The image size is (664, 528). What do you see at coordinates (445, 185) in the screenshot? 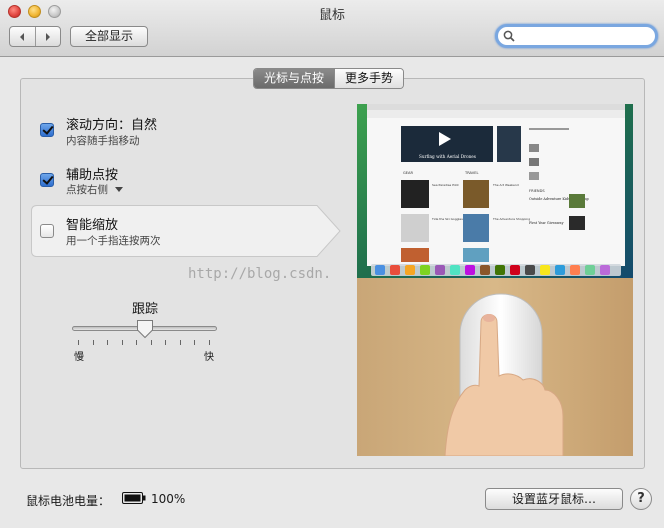
I see `preview-item-1: Sea Paradise Pilot` at bounding box center [445, 185].